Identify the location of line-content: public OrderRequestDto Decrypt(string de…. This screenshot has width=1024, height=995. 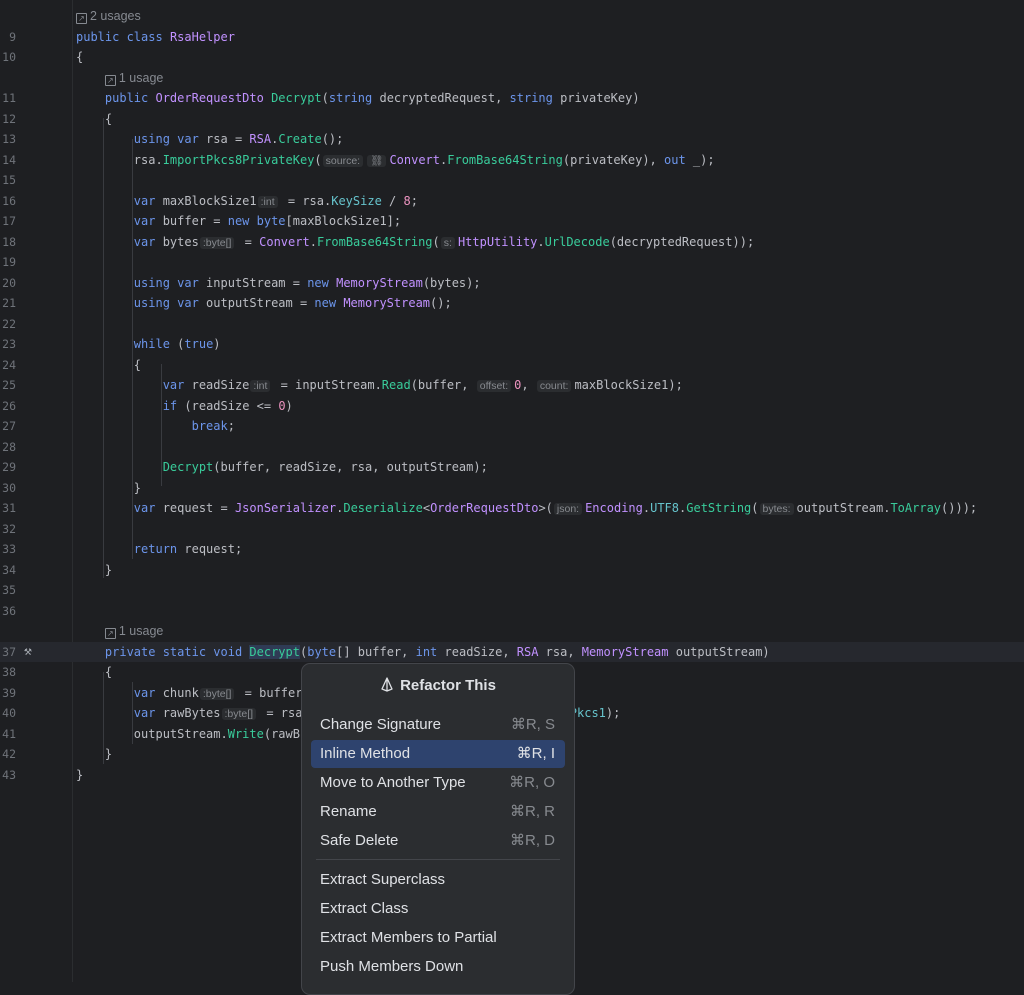
(358, 98).